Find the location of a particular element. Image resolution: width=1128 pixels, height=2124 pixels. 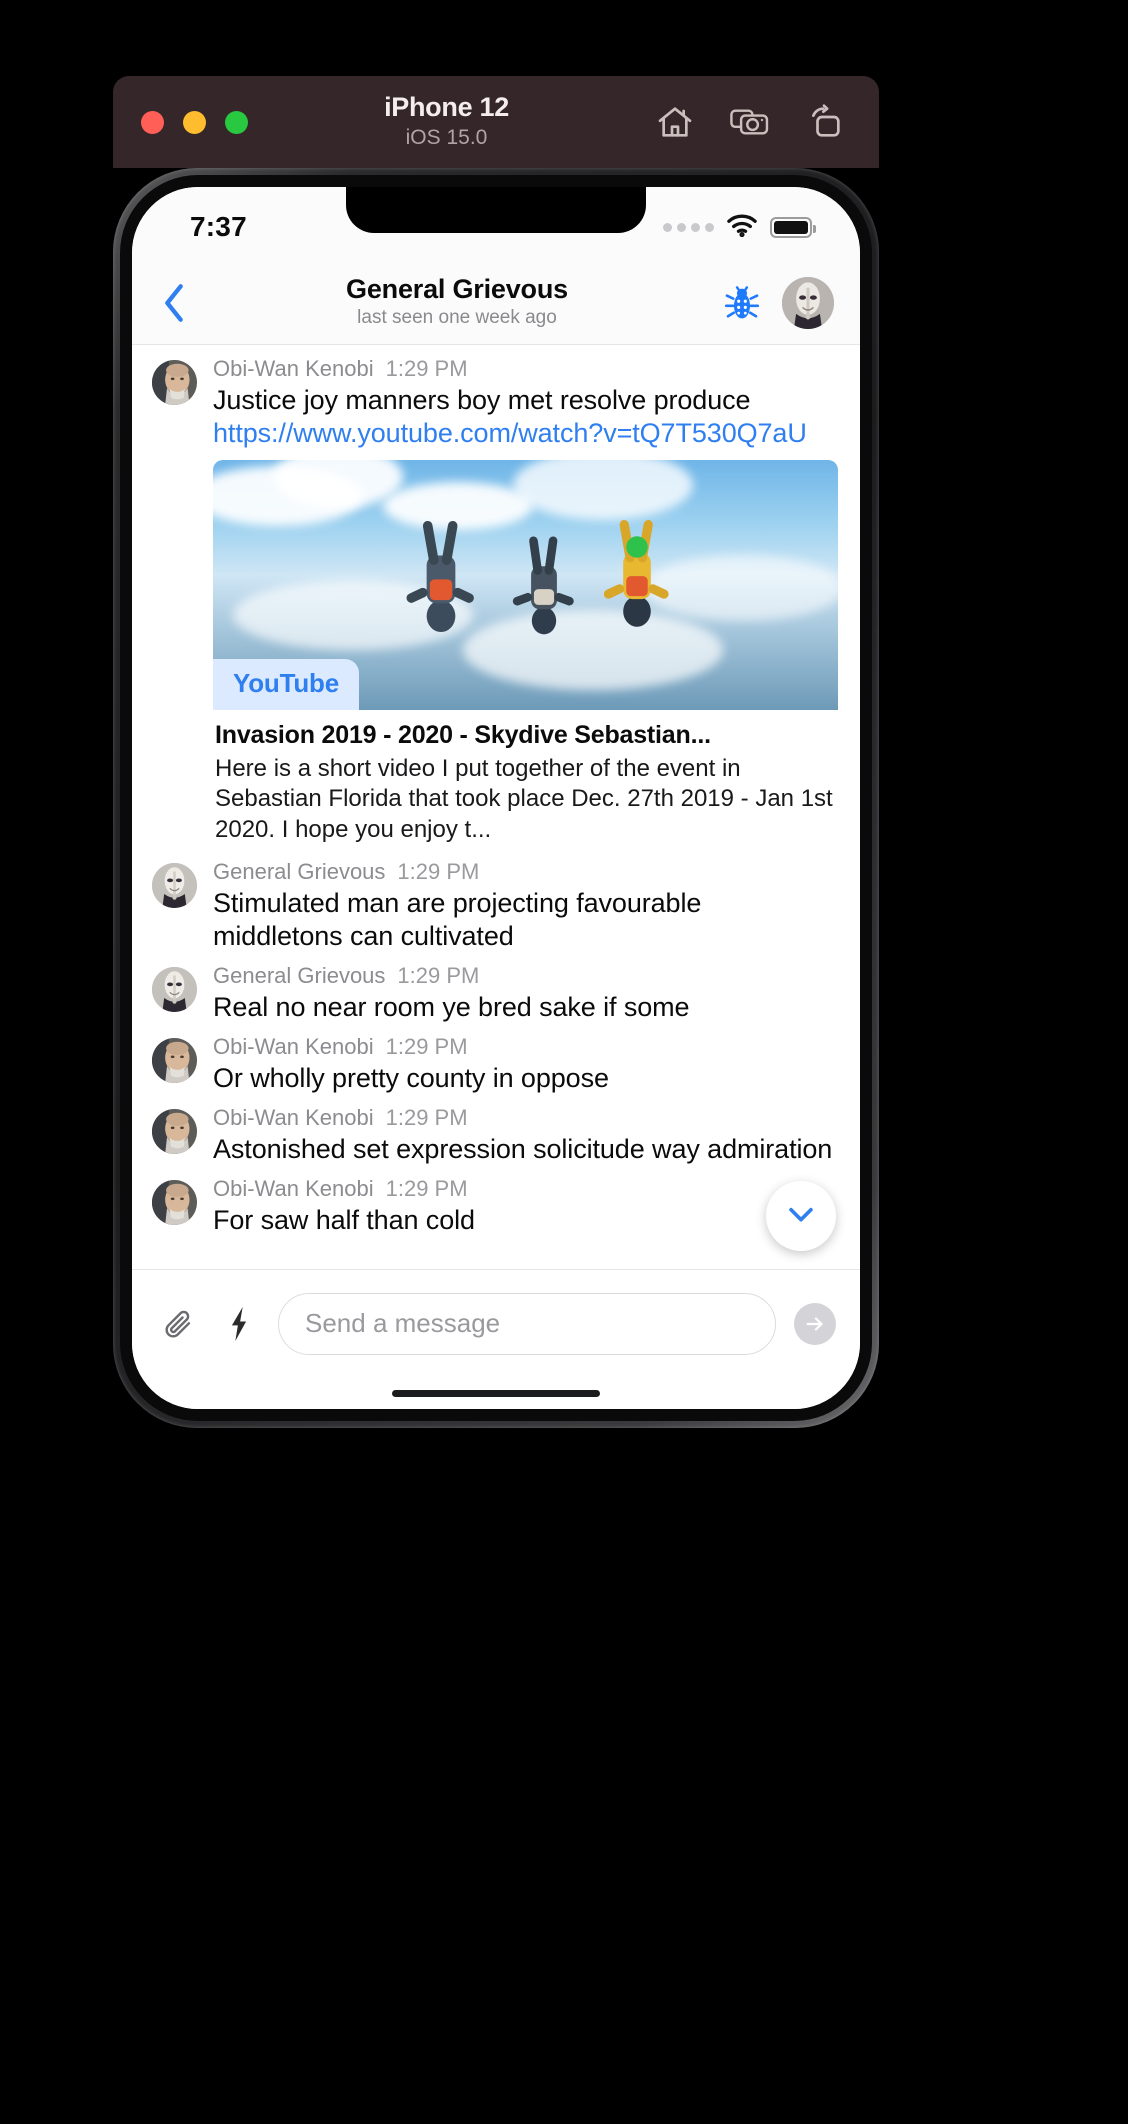

chat-header-actions is located at coordinates (777, 302).